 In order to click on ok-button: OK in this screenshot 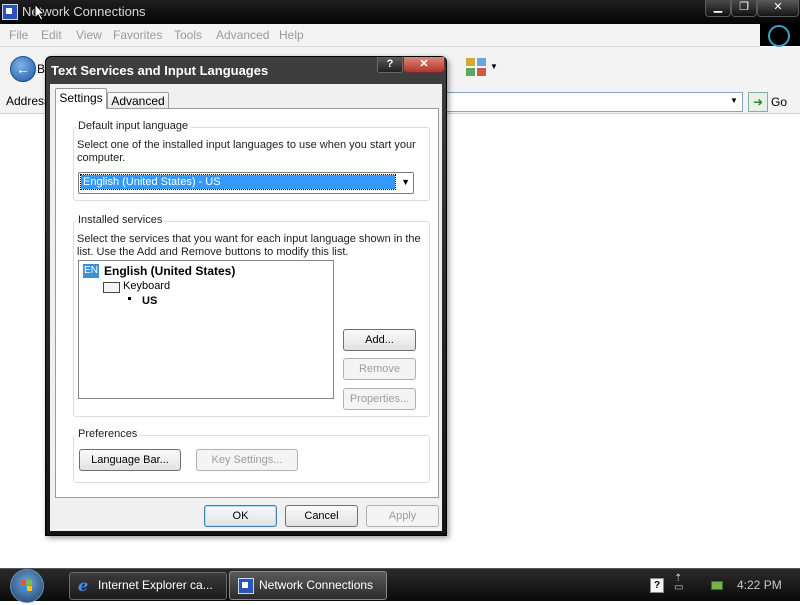, I will do `click(240, 516)`.